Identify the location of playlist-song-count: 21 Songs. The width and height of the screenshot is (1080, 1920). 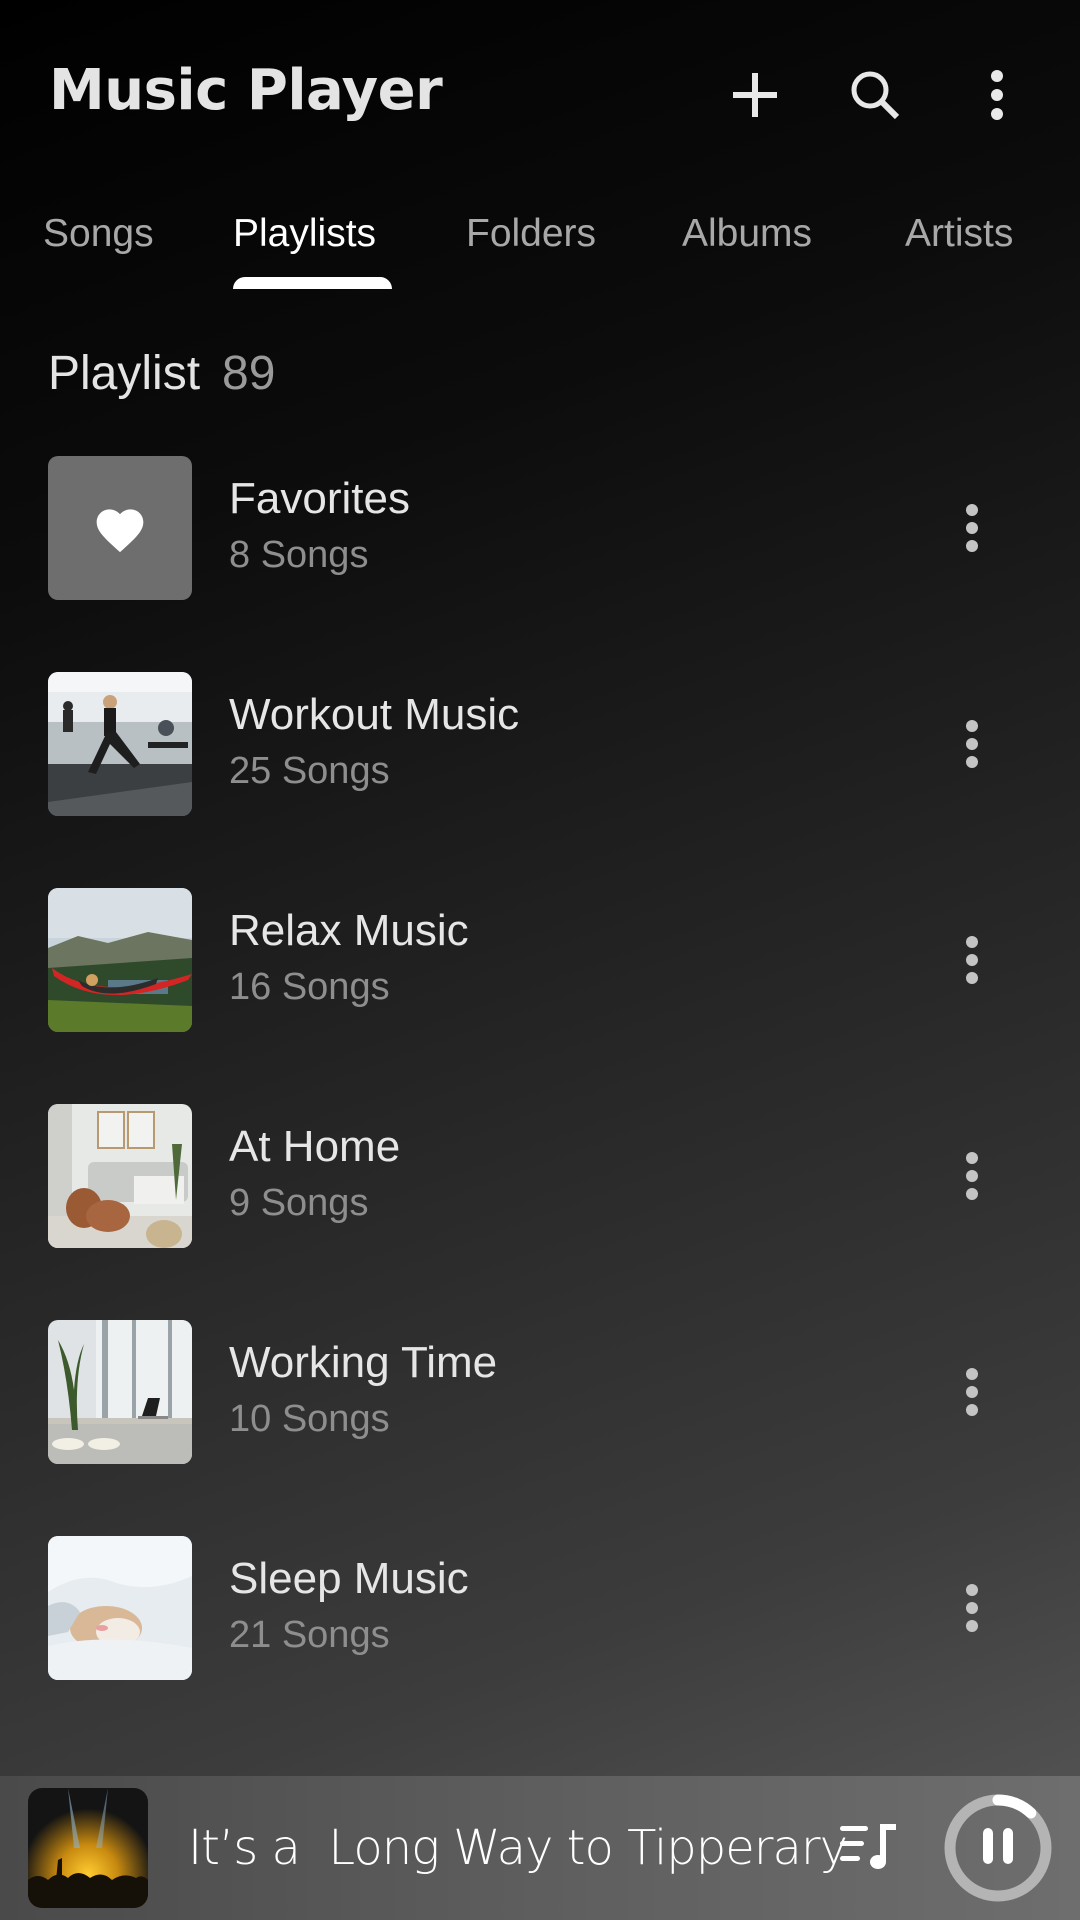
(309, 1635).